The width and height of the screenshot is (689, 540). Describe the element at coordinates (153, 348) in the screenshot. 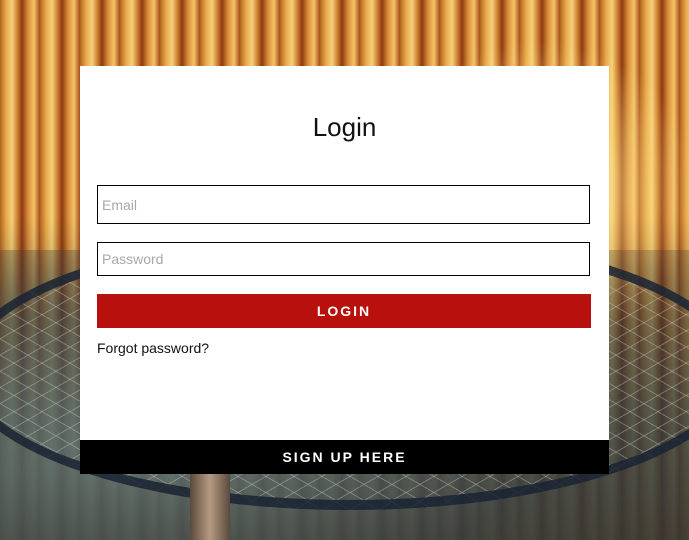

I see `forgot-password-link: Forgot password?` at that location.